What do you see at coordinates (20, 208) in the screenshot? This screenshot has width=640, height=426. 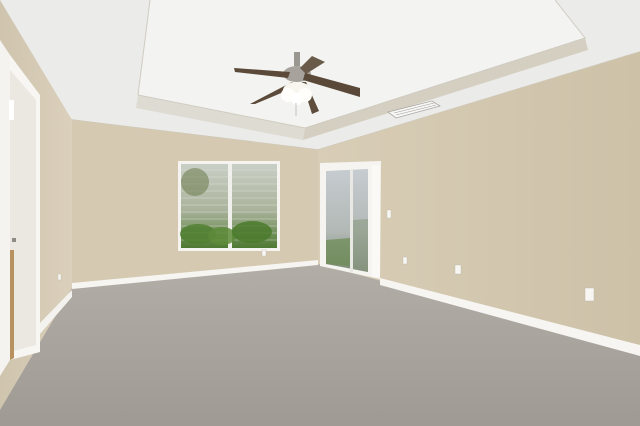 I see `open-doorway` at bounding box center [20, 208].